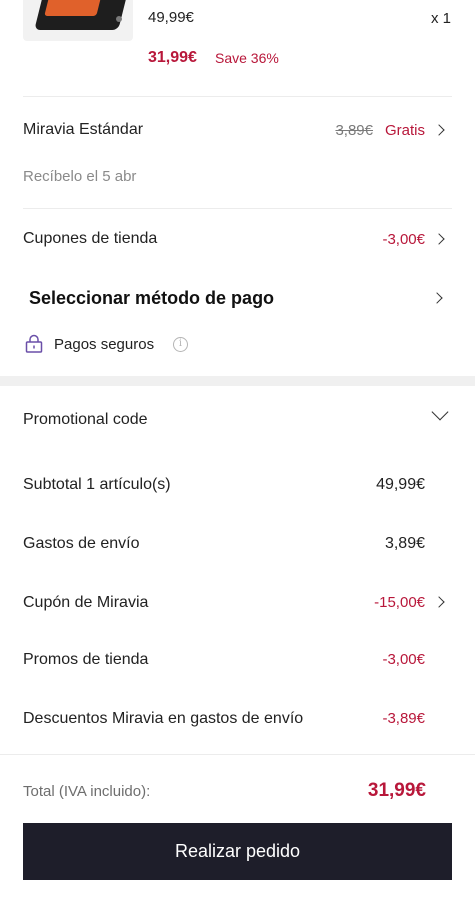 Image resolution: width=475 pixels, height=899 pixels. Describe the element at coordinates (104, 344) in the screenshot. I see `secure-payments-label: Pagos seguros` at that location.